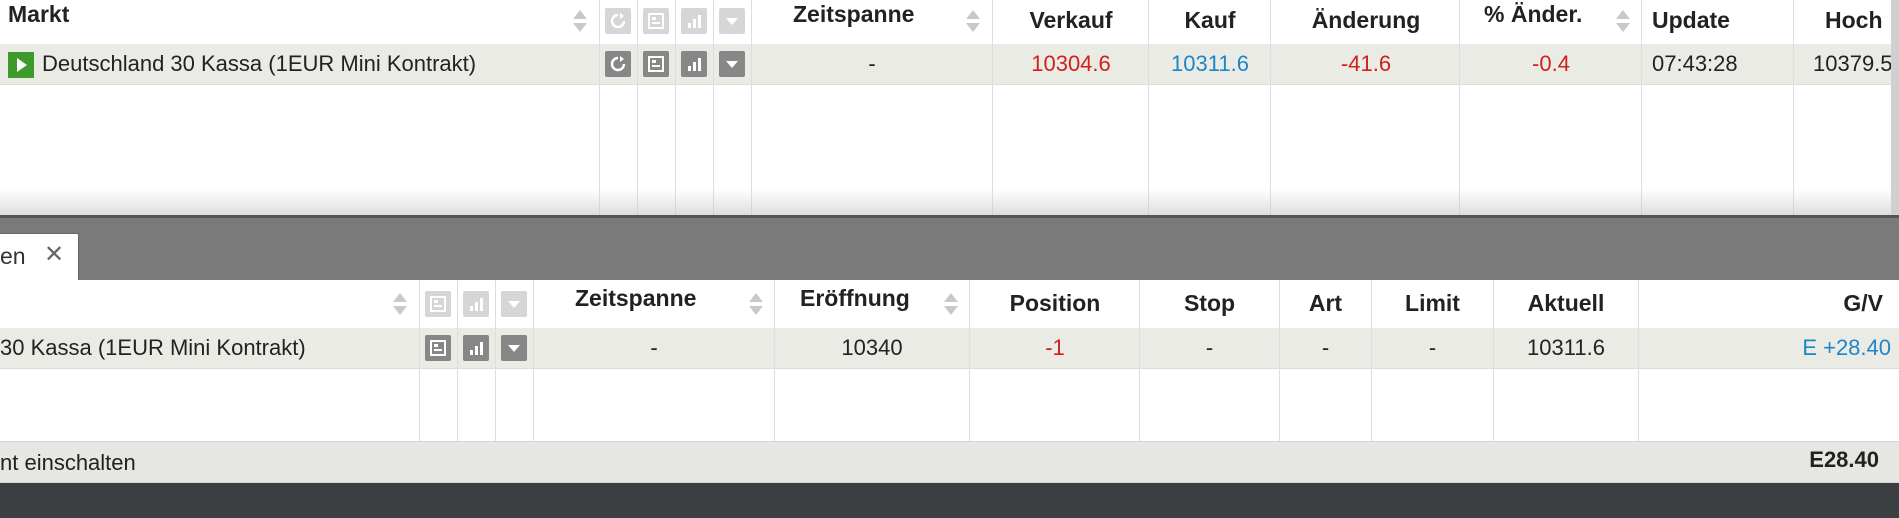 This screenshot has width=1899, height=518. What do you see at coordinates (1325, 347) in the screenshot?
I see `position-type: -` at bounding box center [1325, 347].